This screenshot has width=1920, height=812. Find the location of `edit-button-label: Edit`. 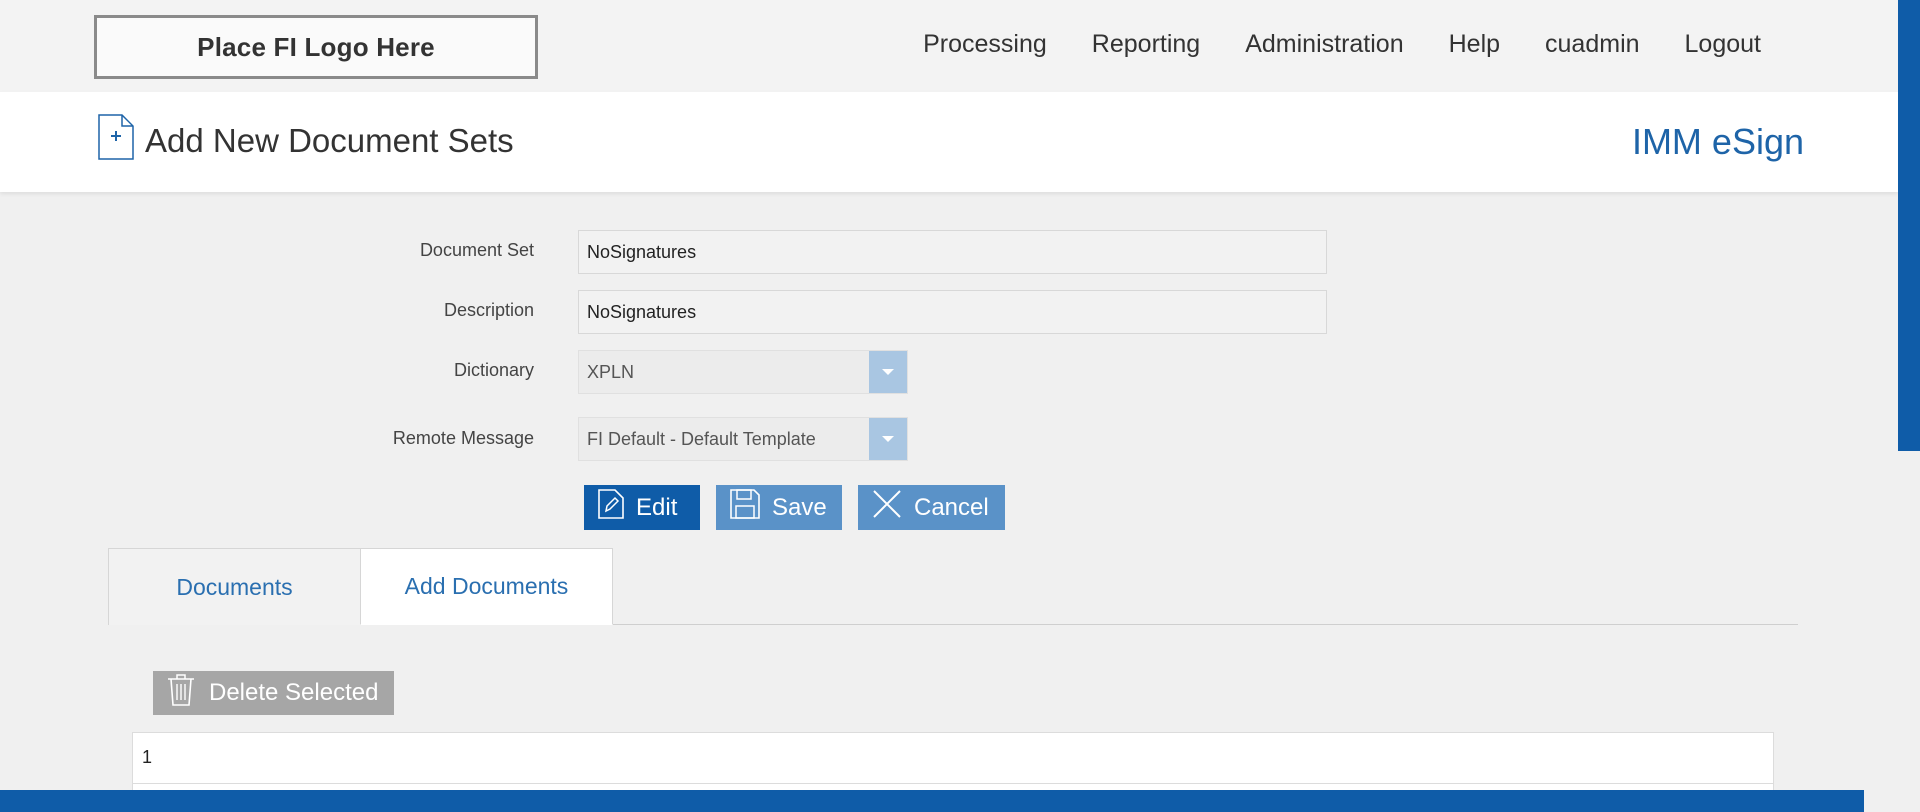

edit-button-label: Edit is located at coordinates (657, 507).